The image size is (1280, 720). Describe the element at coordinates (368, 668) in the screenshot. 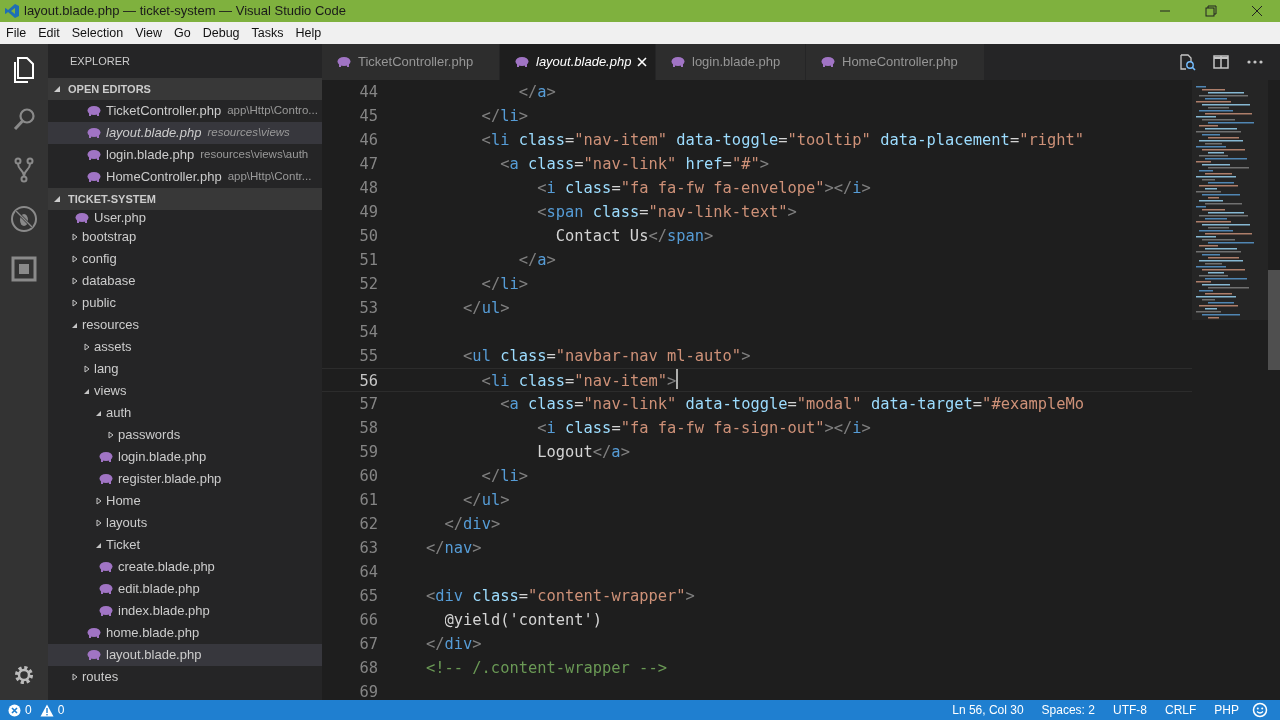

I see `line-number: 68` at that location.